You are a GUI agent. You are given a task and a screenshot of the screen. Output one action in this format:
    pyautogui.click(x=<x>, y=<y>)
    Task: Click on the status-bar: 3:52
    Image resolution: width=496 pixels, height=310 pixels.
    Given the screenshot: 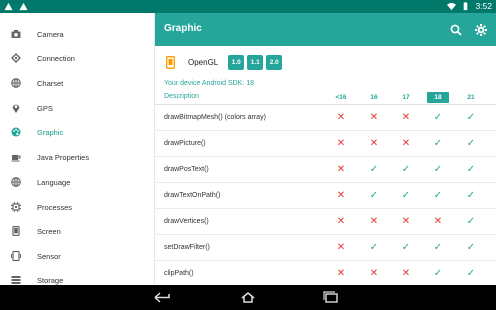 What is the action you would take?
    pyautogui.click(x=248, y=6)
    